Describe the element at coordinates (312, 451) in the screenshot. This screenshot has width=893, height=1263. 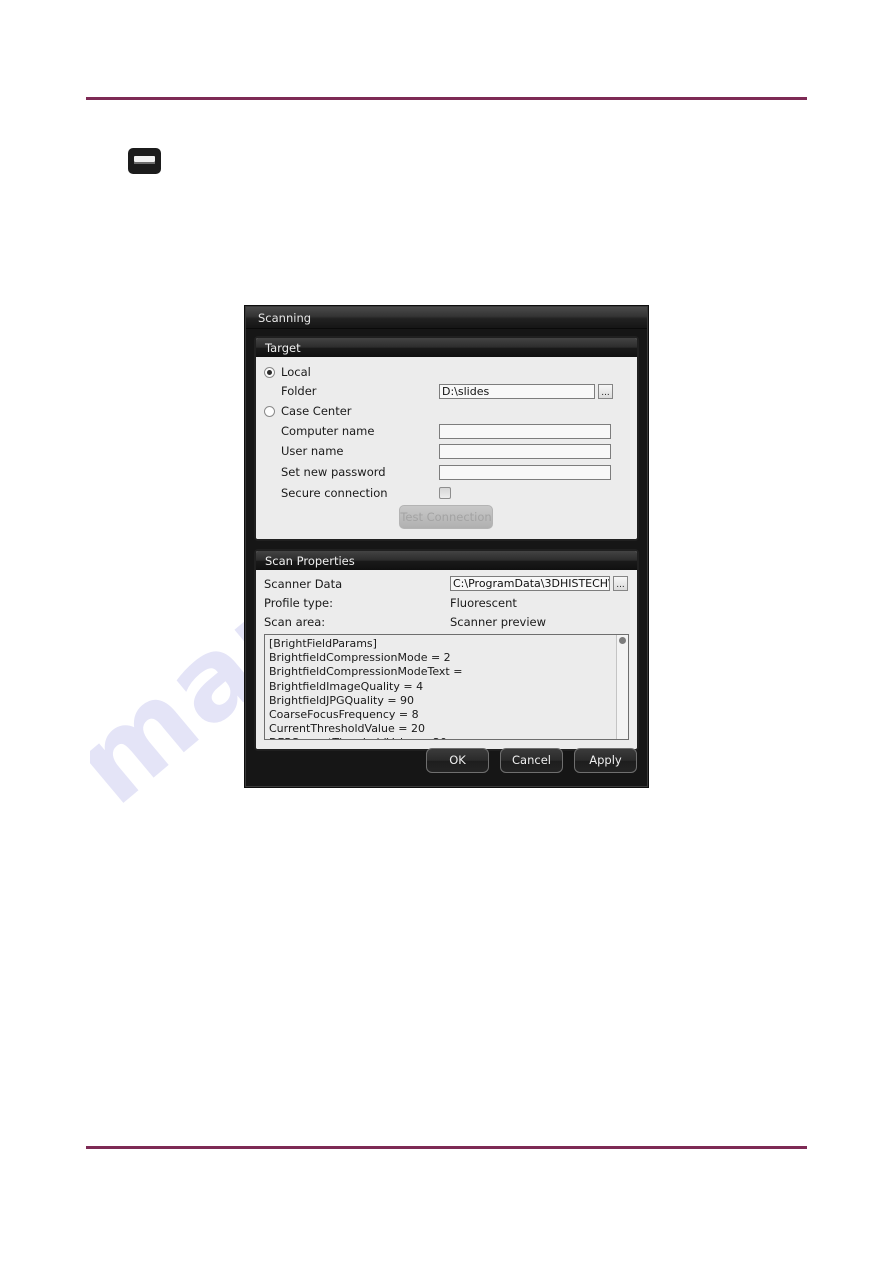
I see `user-name-label: User name` at that location.